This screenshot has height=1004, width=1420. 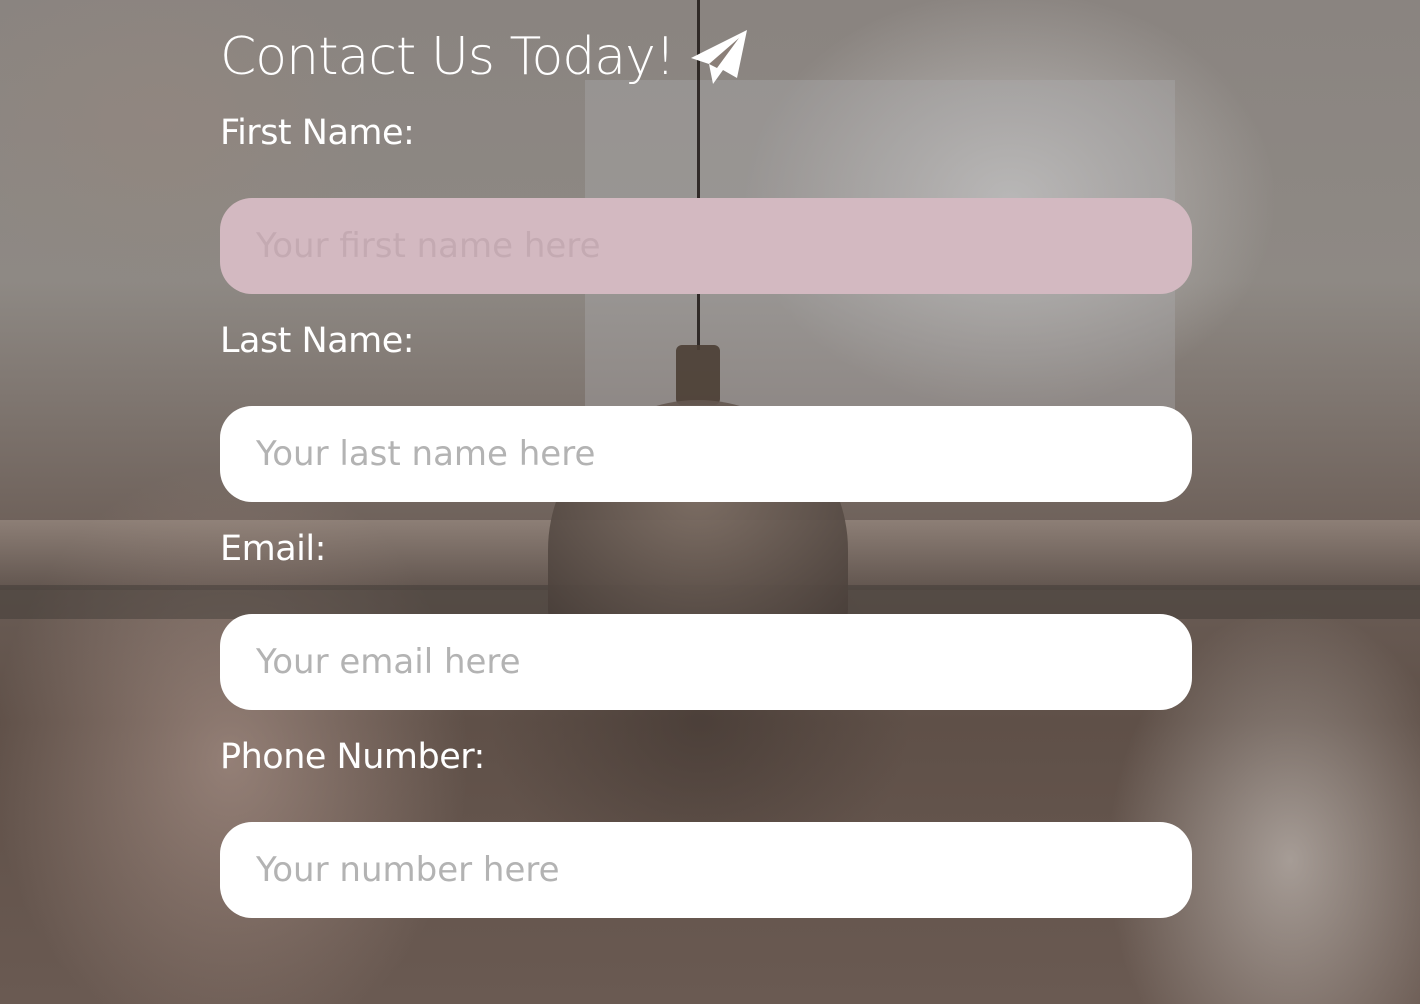 I want to click on contact-form-title-text: Contact Us Today!, so click(x=448, y=57).